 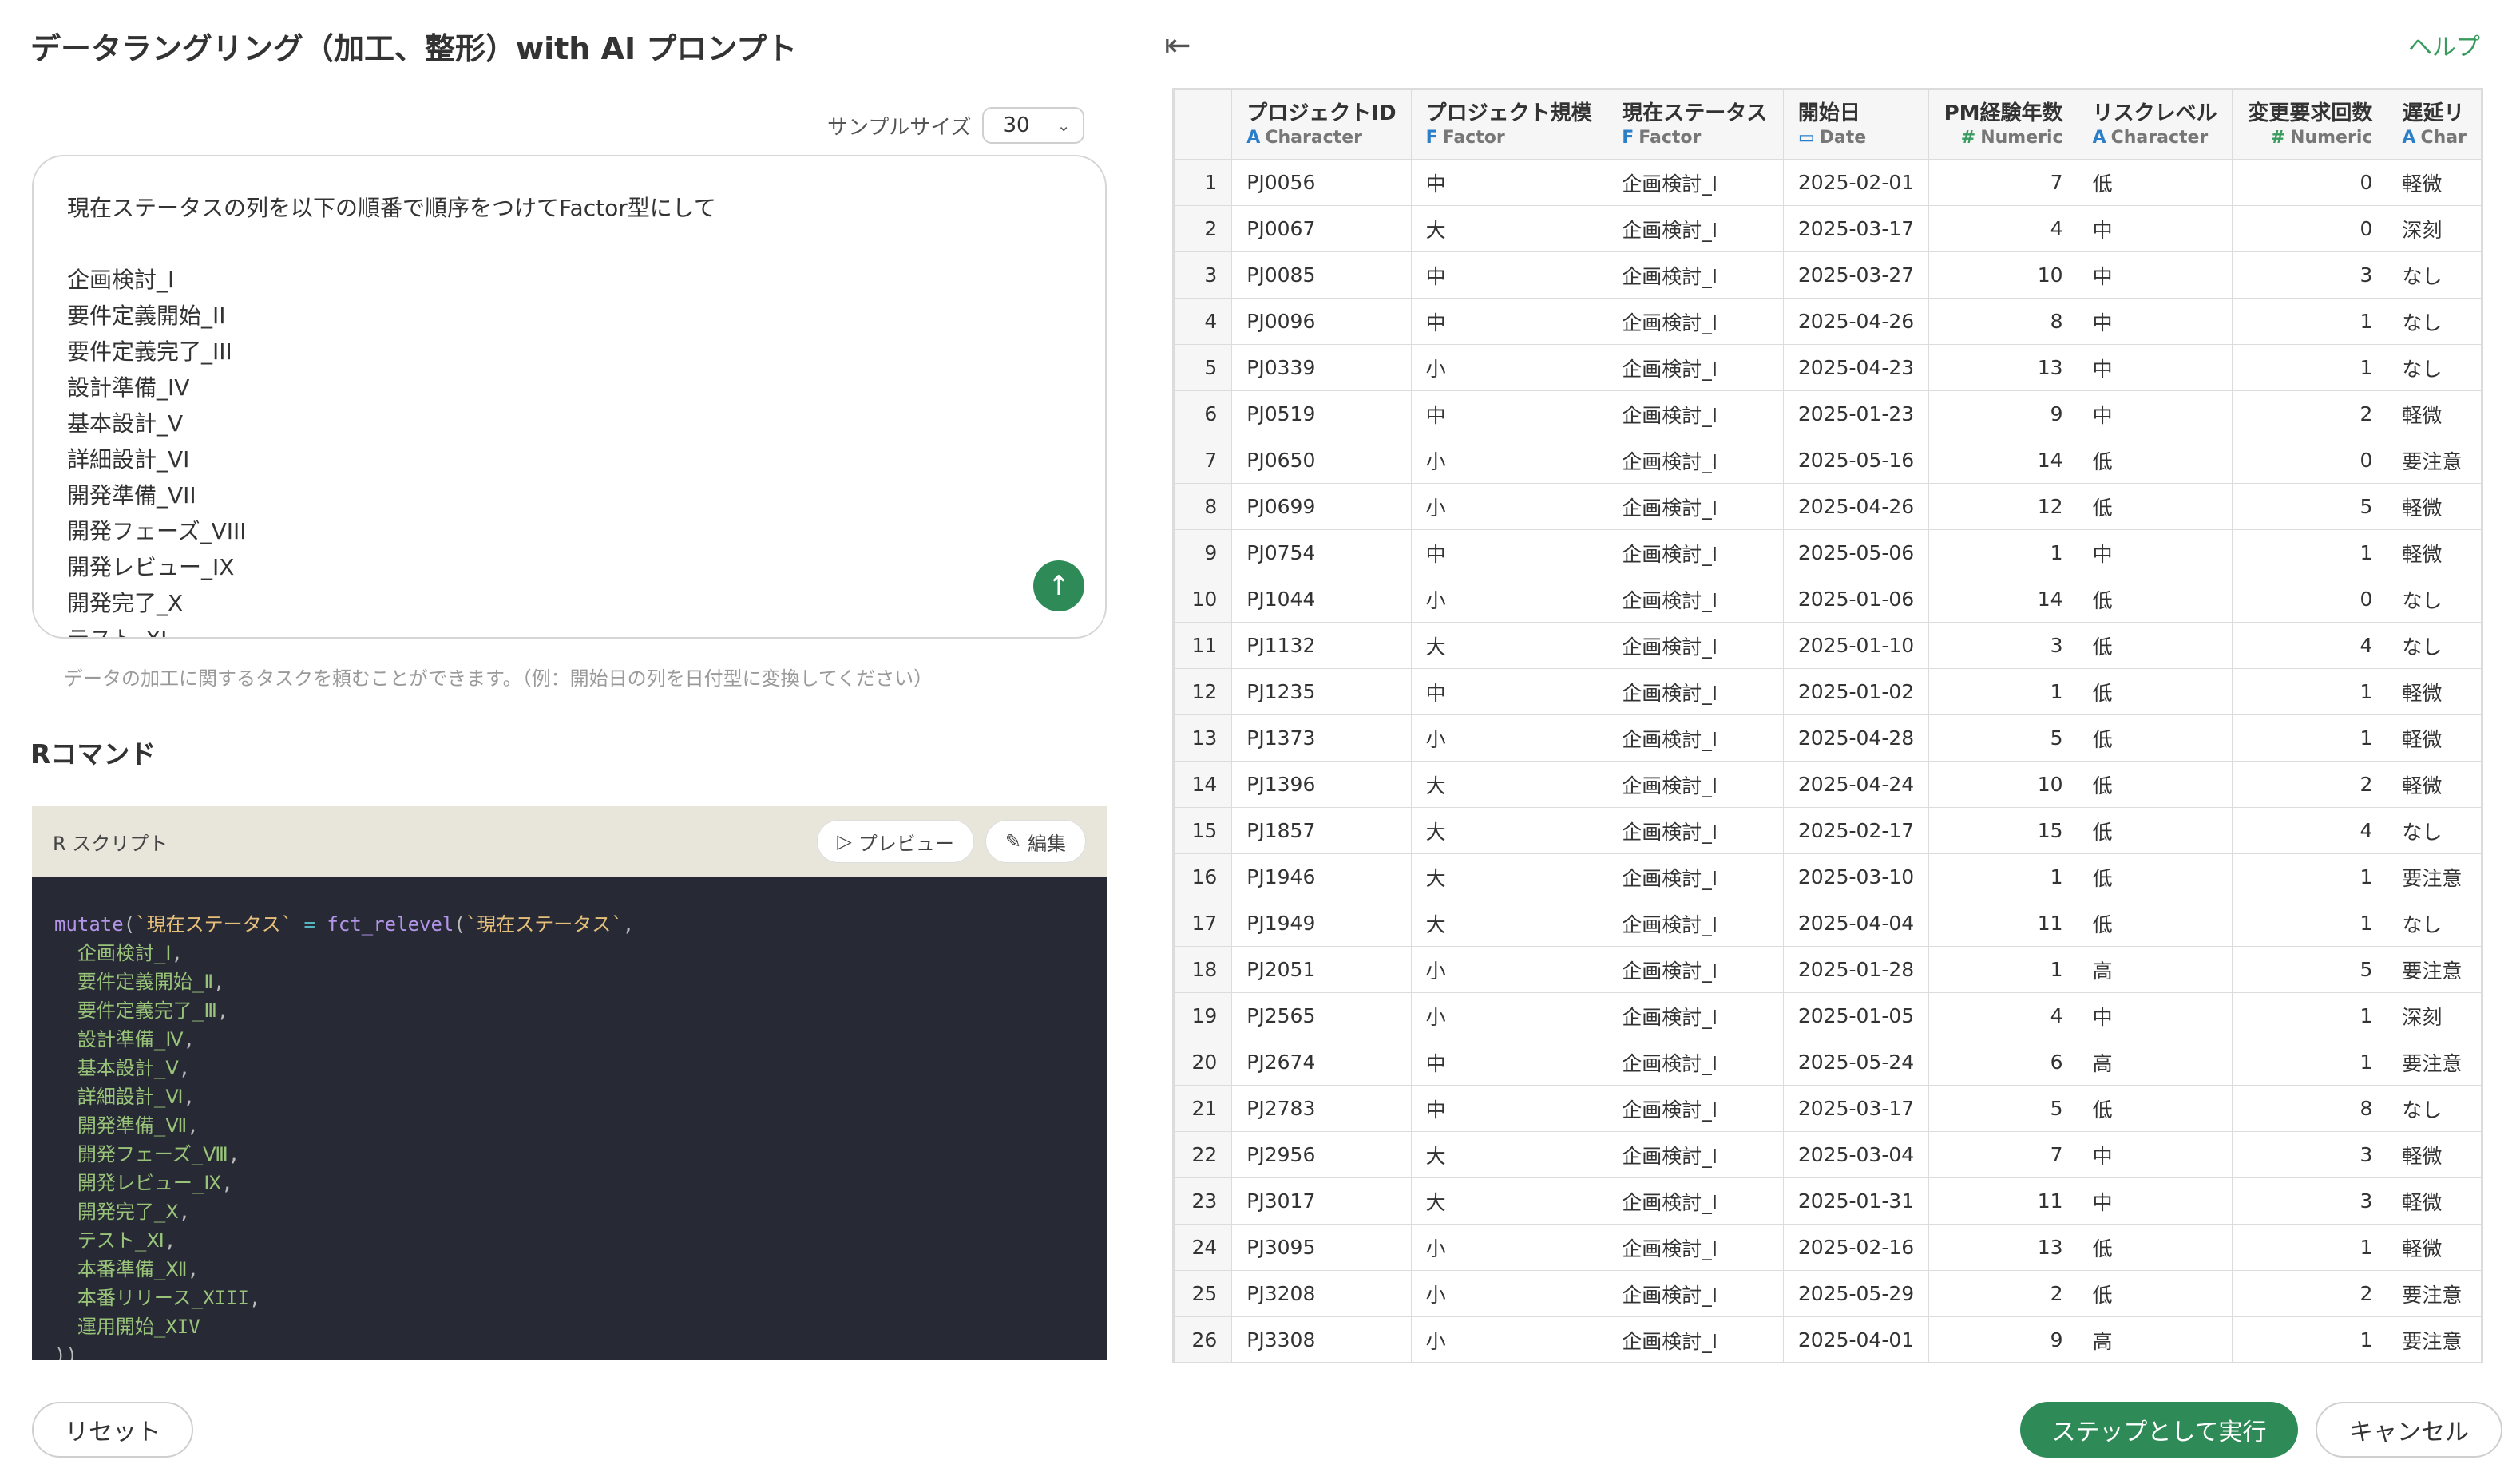 I want to click on table-cell: 13, so click(x=2003, y=367).